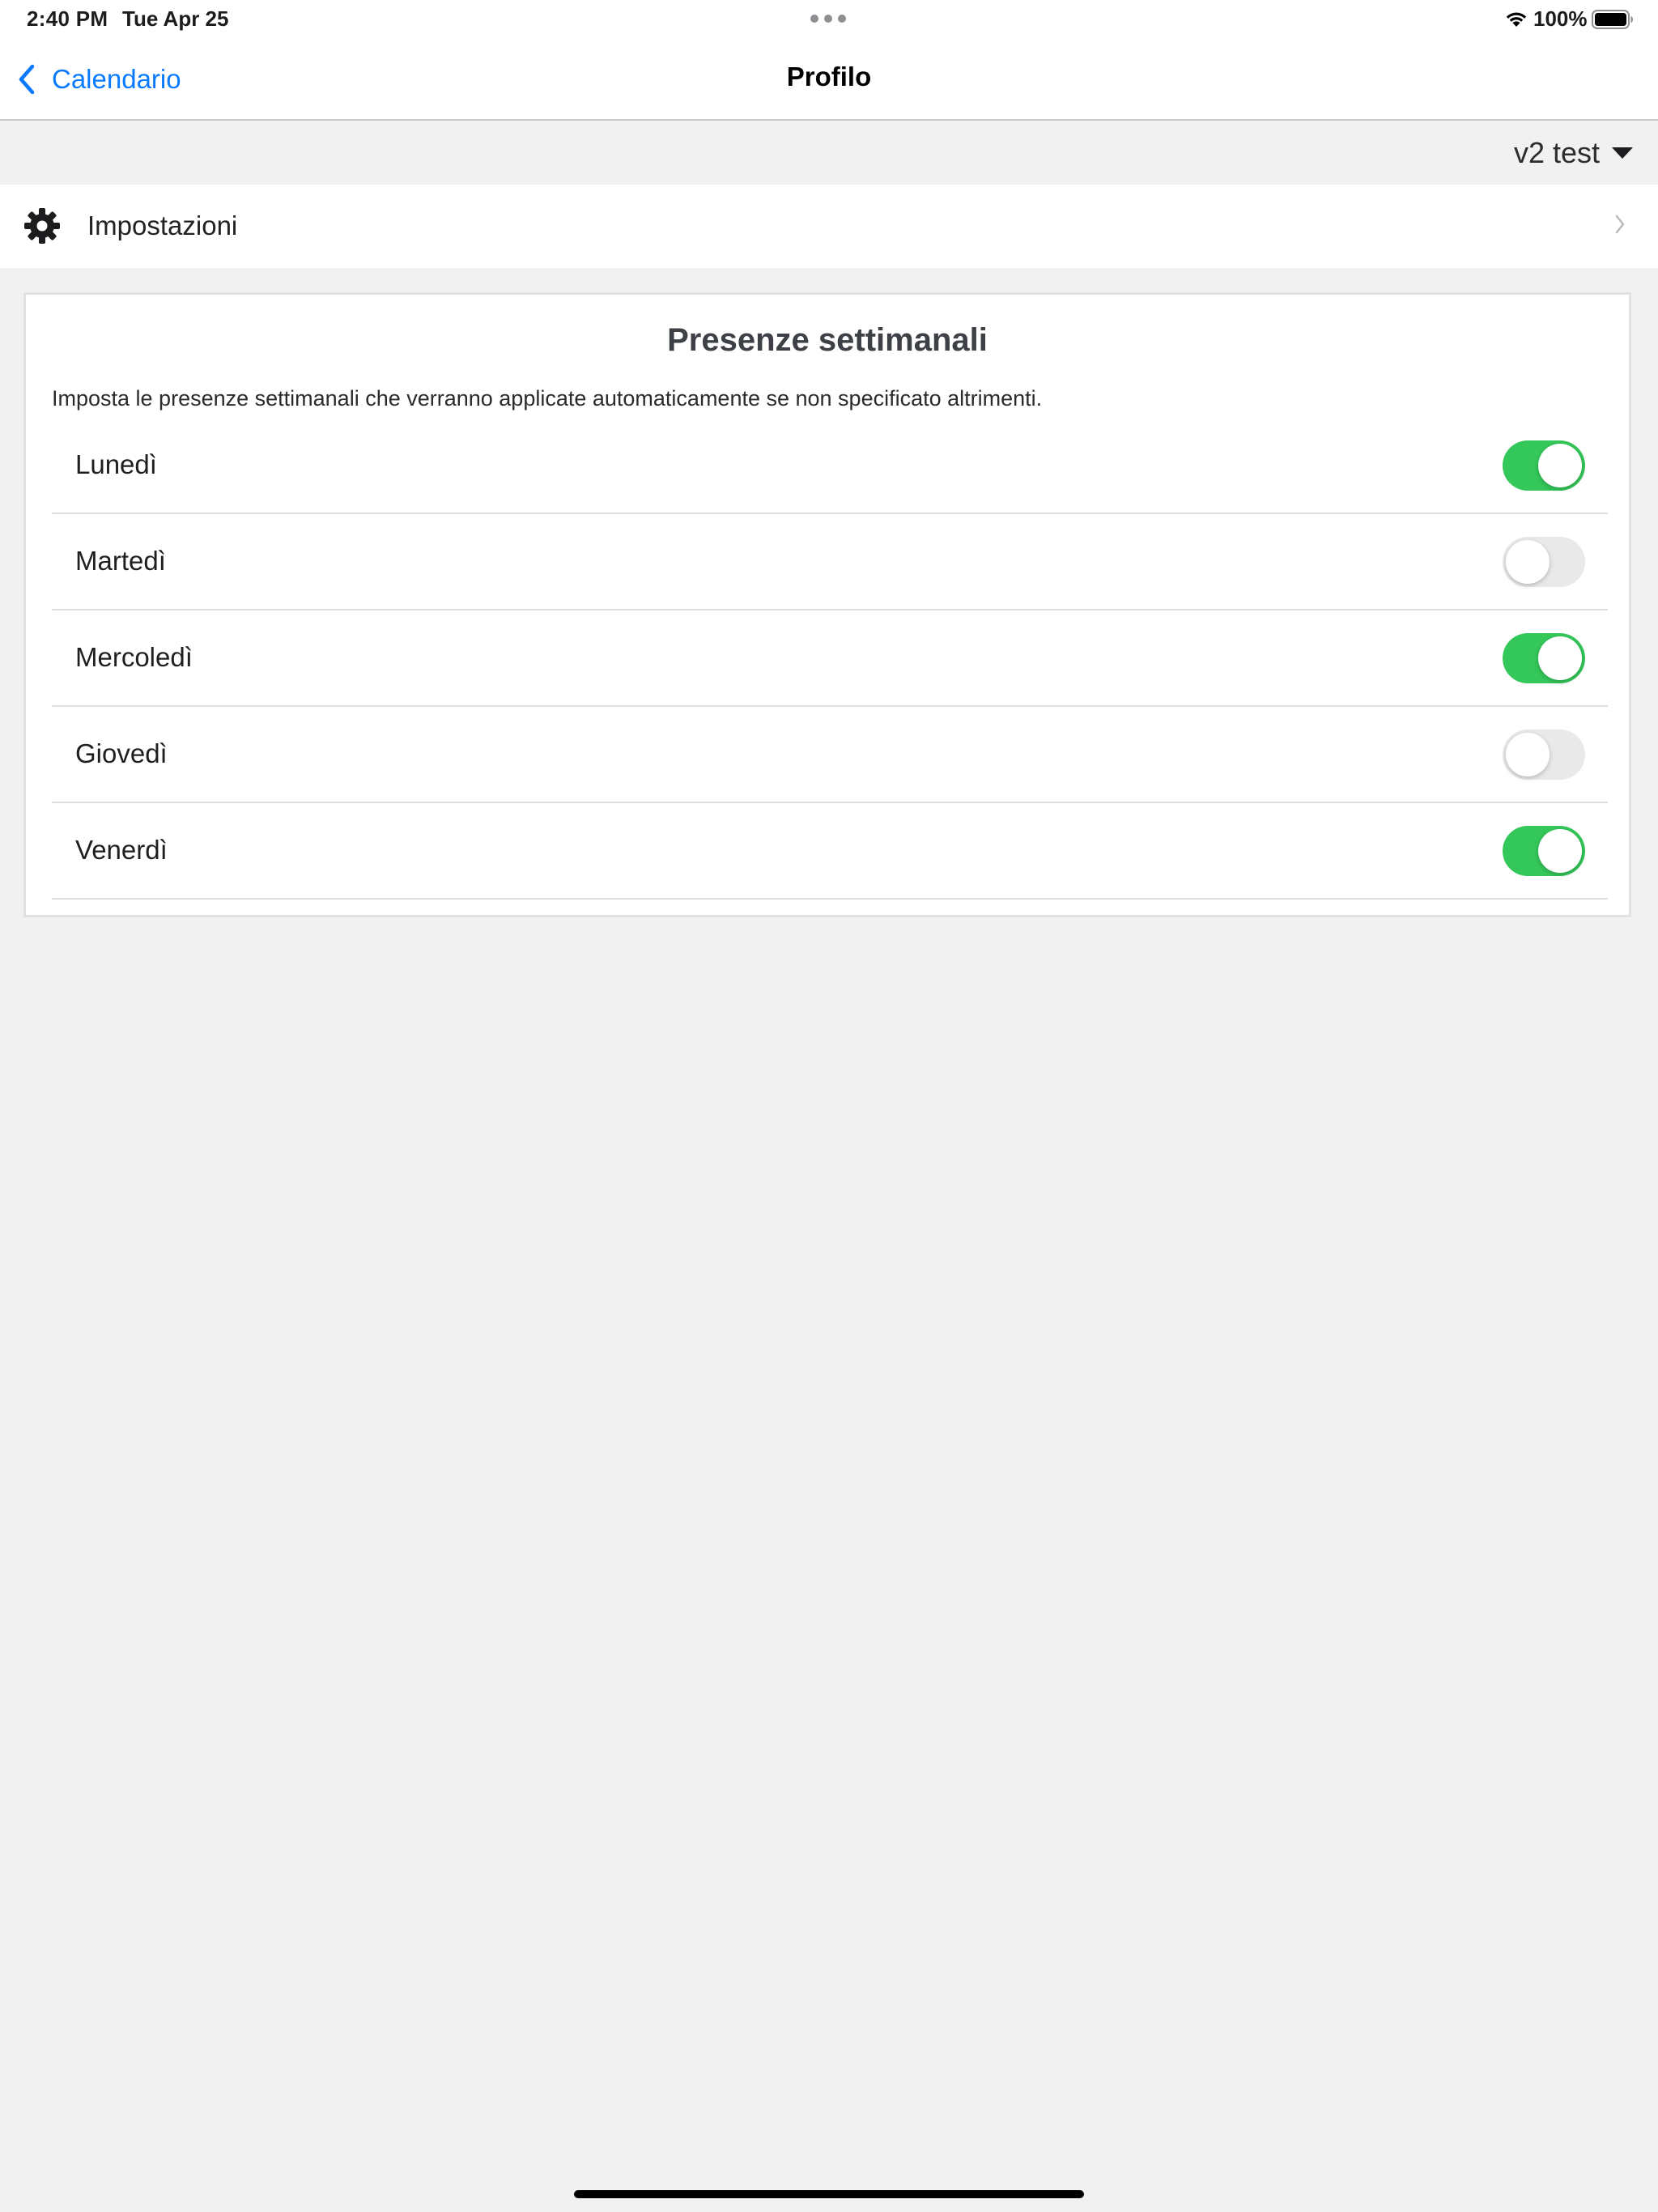 The image size is (1658, 2212). I want to click on day-row-thursday: Giovedì, so click(830, 756).